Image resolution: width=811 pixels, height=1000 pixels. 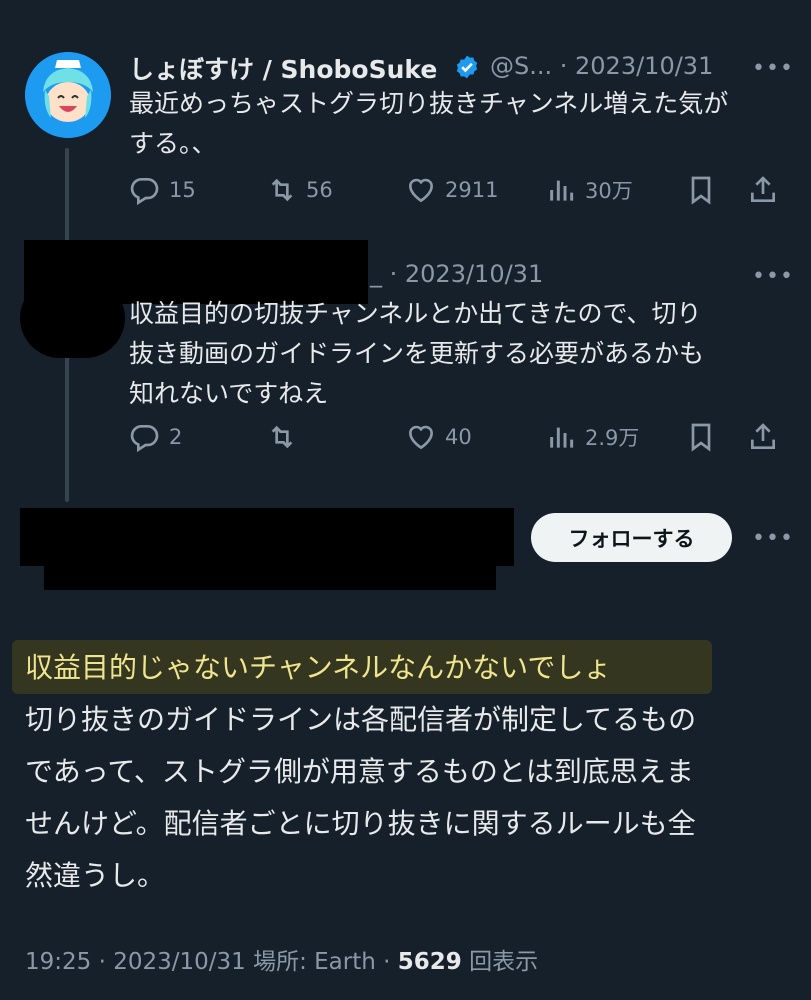 What do you see at coordinates (68, 95) in the screenshot?
I see `avatar` at bounding box center [68, 95].